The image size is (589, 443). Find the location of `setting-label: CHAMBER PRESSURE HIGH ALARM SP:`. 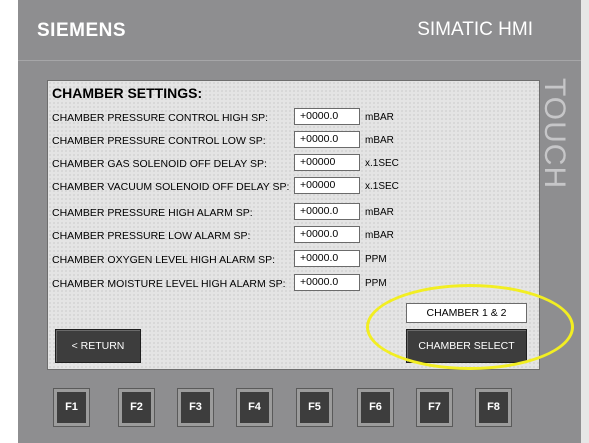

setting-label: CHAMBER PRESSURE HIGH ALARM SP: is located at coordinates (152, 213).